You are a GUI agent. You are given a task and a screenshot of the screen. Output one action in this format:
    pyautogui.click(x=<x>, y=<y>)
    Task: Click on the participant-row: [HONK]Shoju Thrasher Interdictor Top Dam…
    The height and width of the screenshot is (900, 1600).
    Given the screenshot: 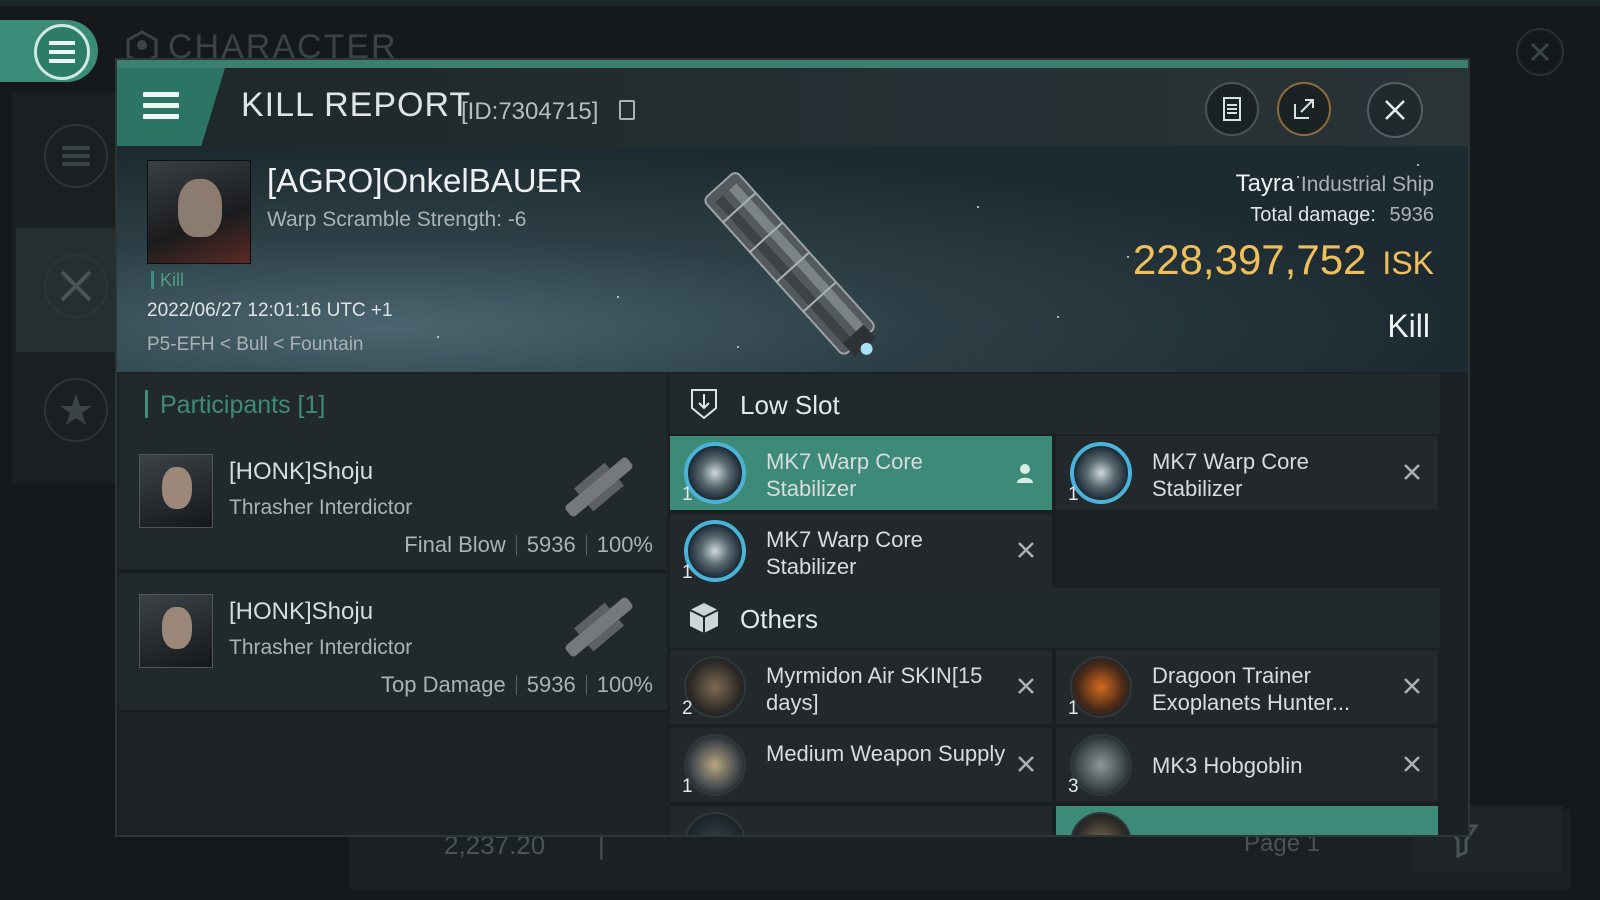 What is the action you would take?
    pyautogui.click(x=393, y=643)
    